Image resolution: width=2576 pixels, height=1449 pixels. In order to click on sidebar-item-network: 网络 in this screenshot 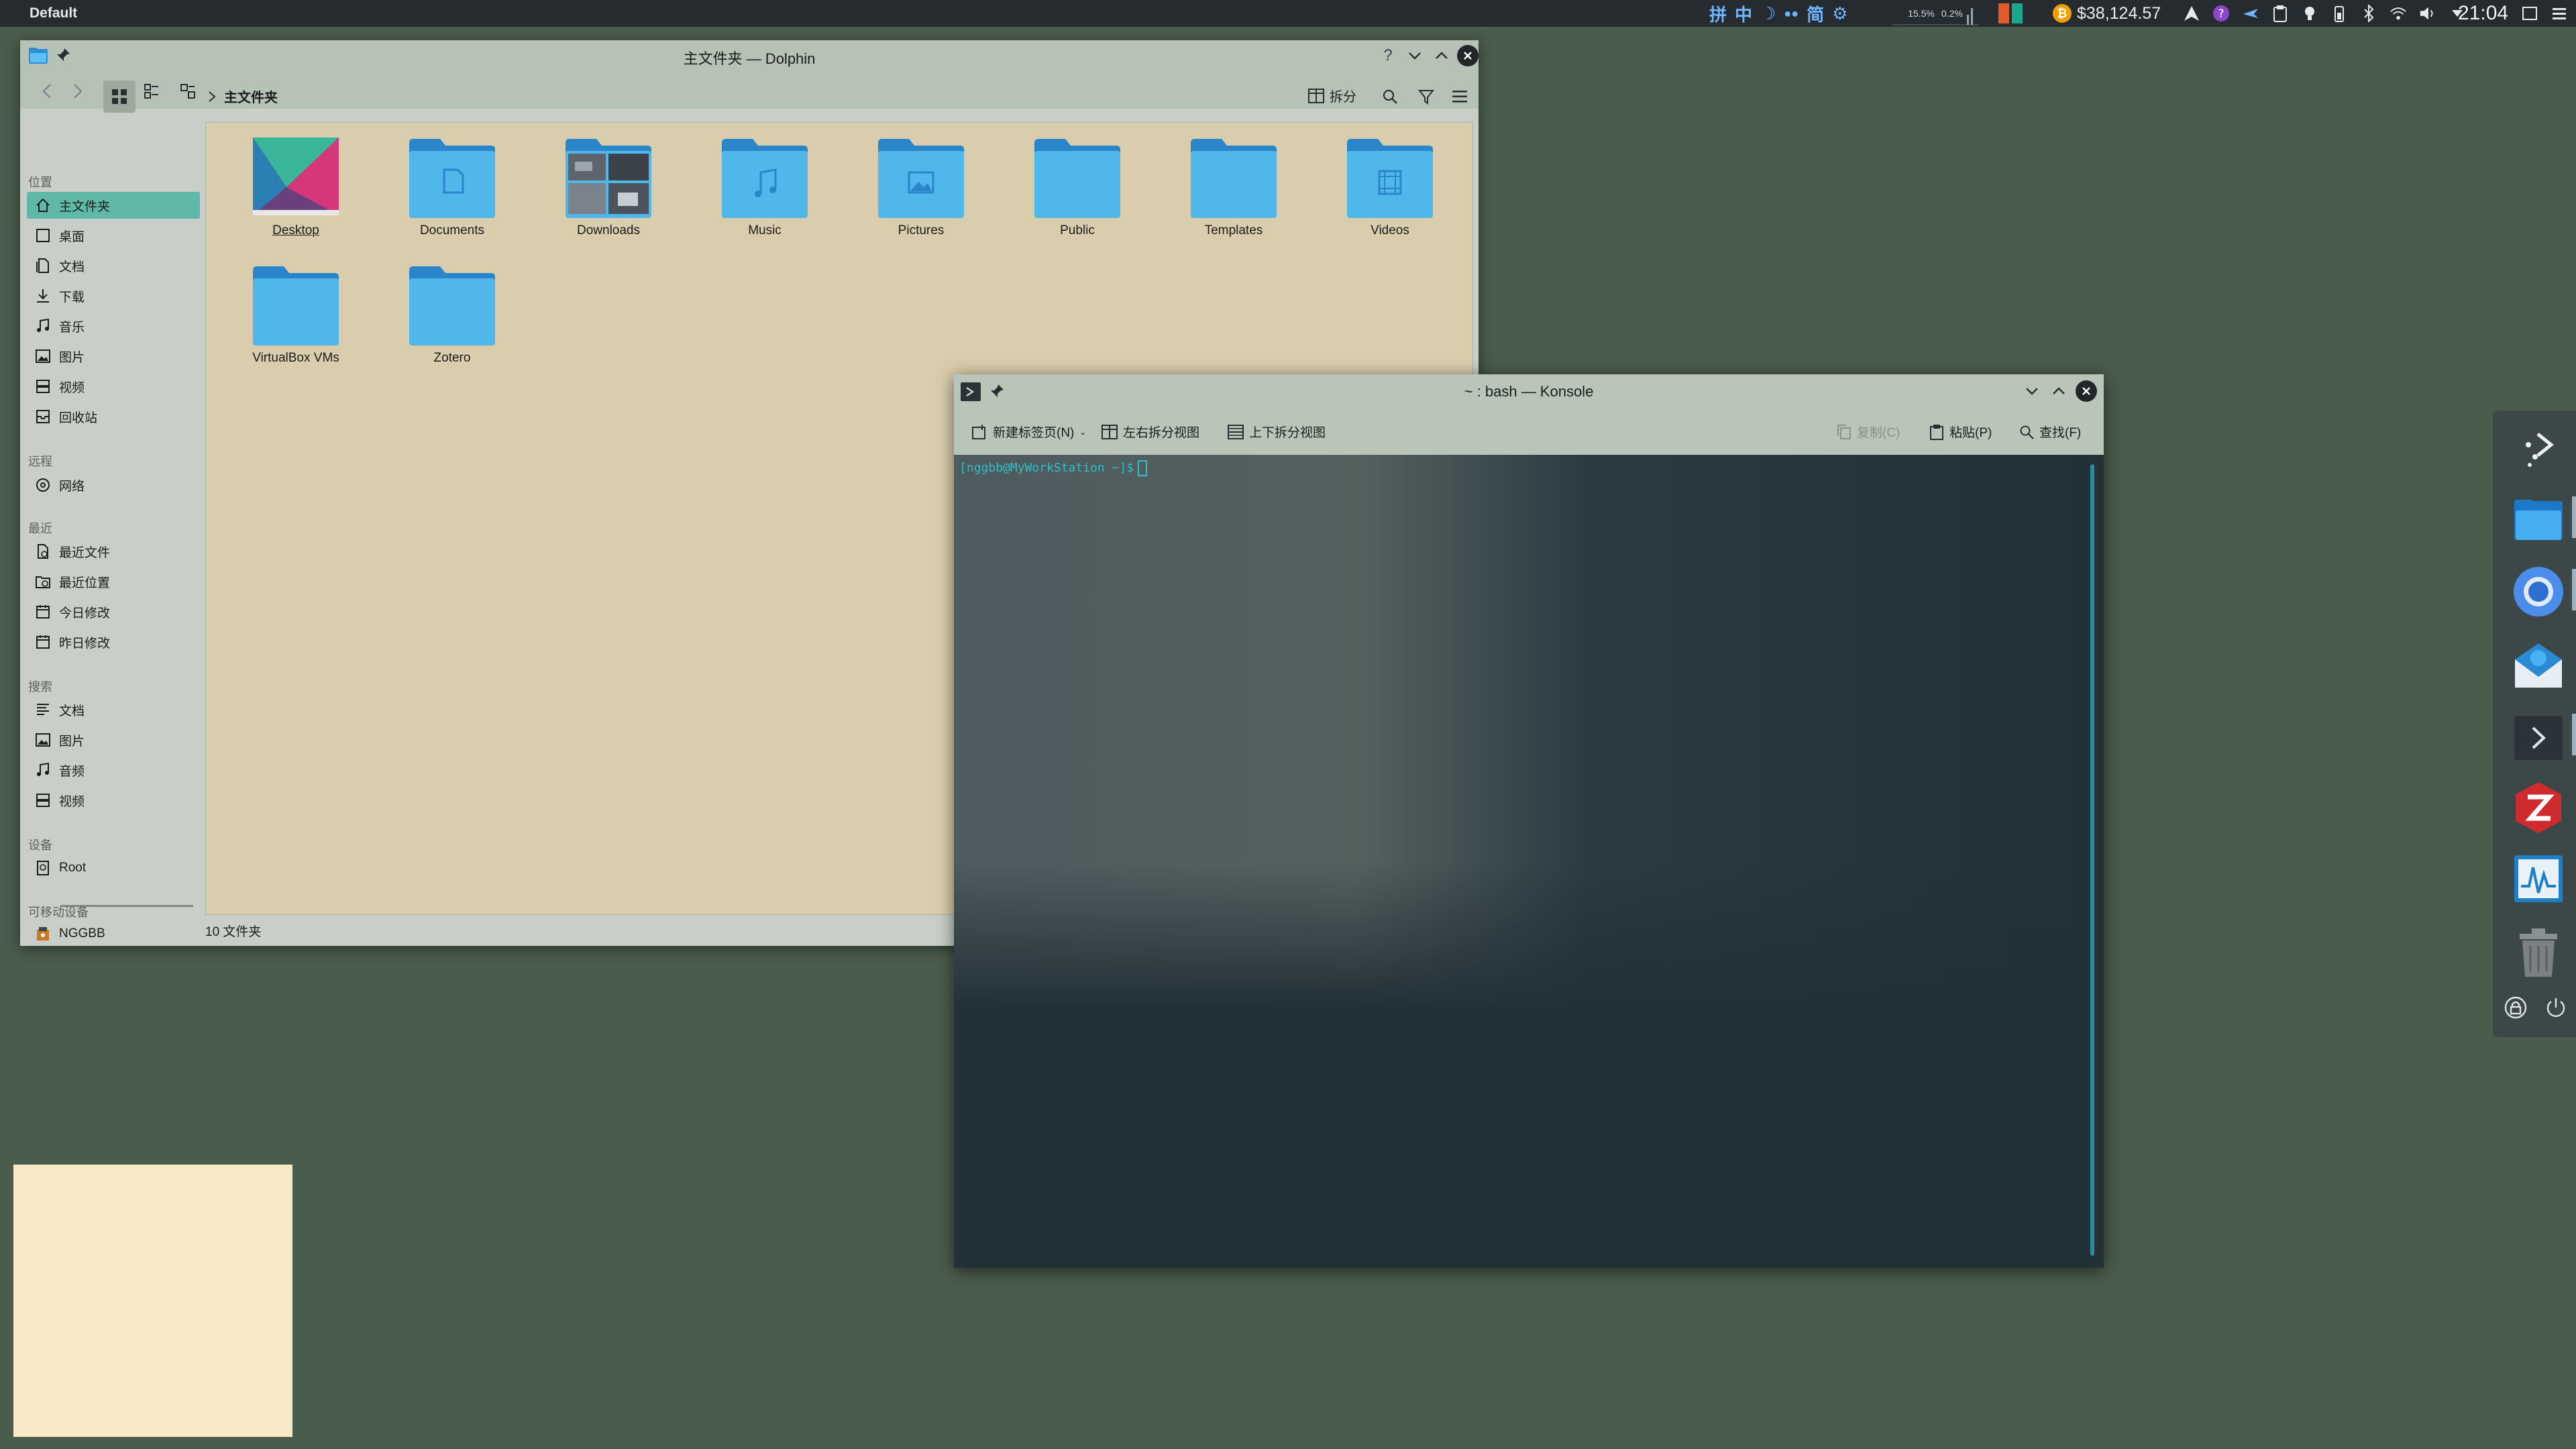, I will do `click(113, 485)`.